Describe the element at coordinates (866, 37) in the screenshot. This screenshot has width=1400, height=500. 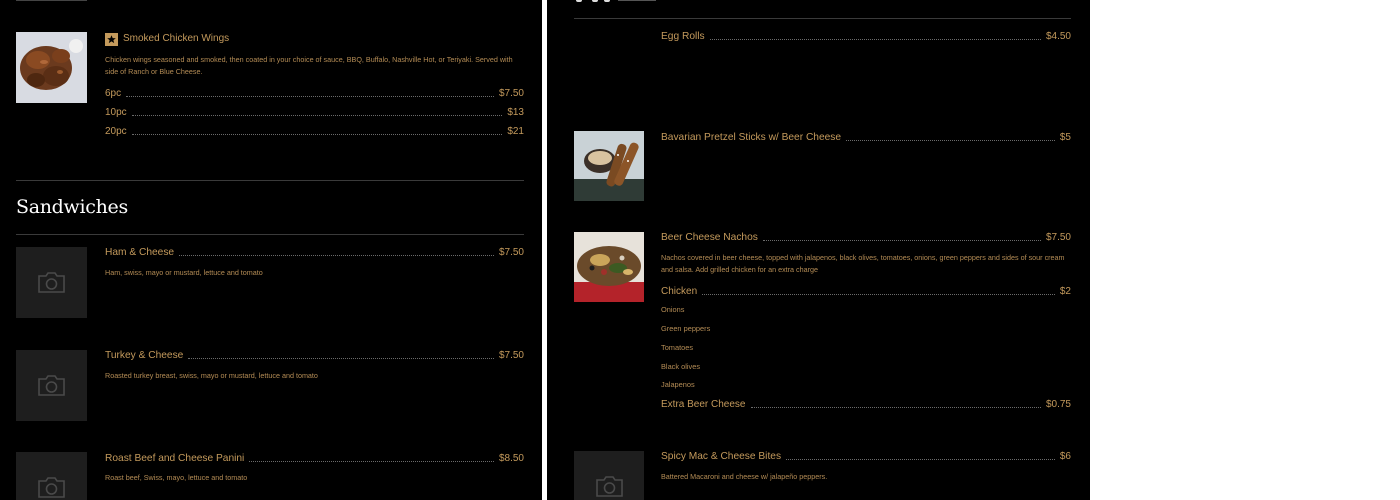
I see `menu-item-row: Egg Rolls $4.50` at that location.